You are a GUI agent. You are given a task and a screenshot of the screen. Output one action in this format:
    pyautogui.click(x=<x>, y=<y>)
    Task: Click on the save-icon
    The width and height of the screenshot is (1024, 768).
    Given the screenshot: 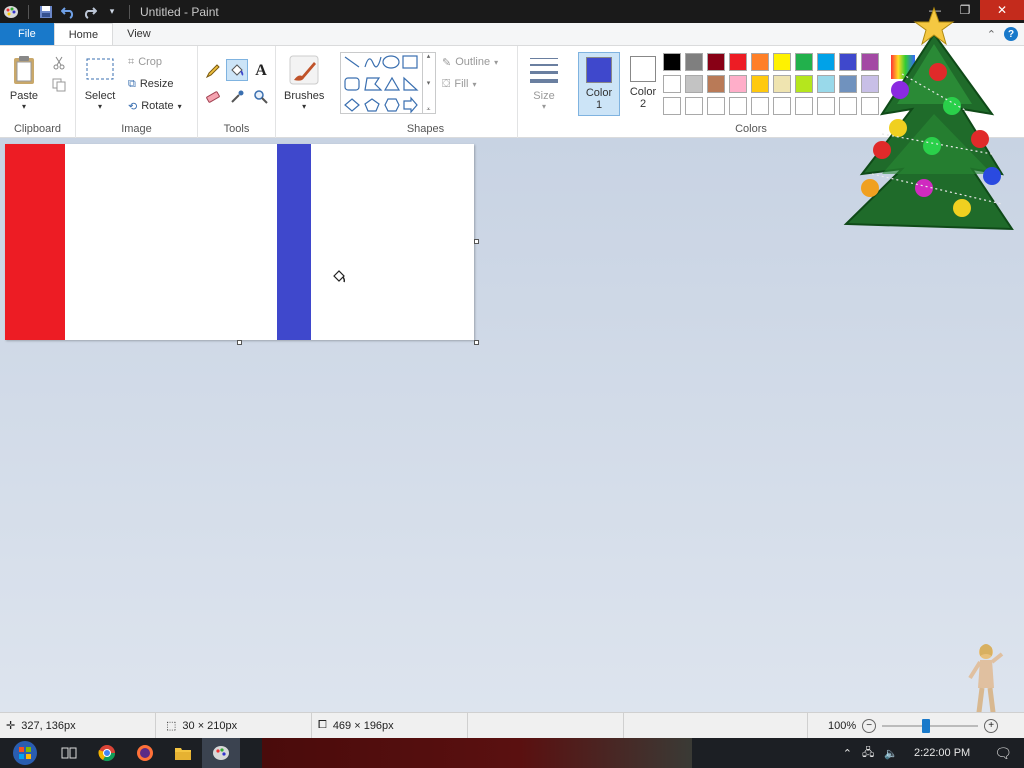 What is the action you would take?
    pyautogui.click(x=46, y=12)
    